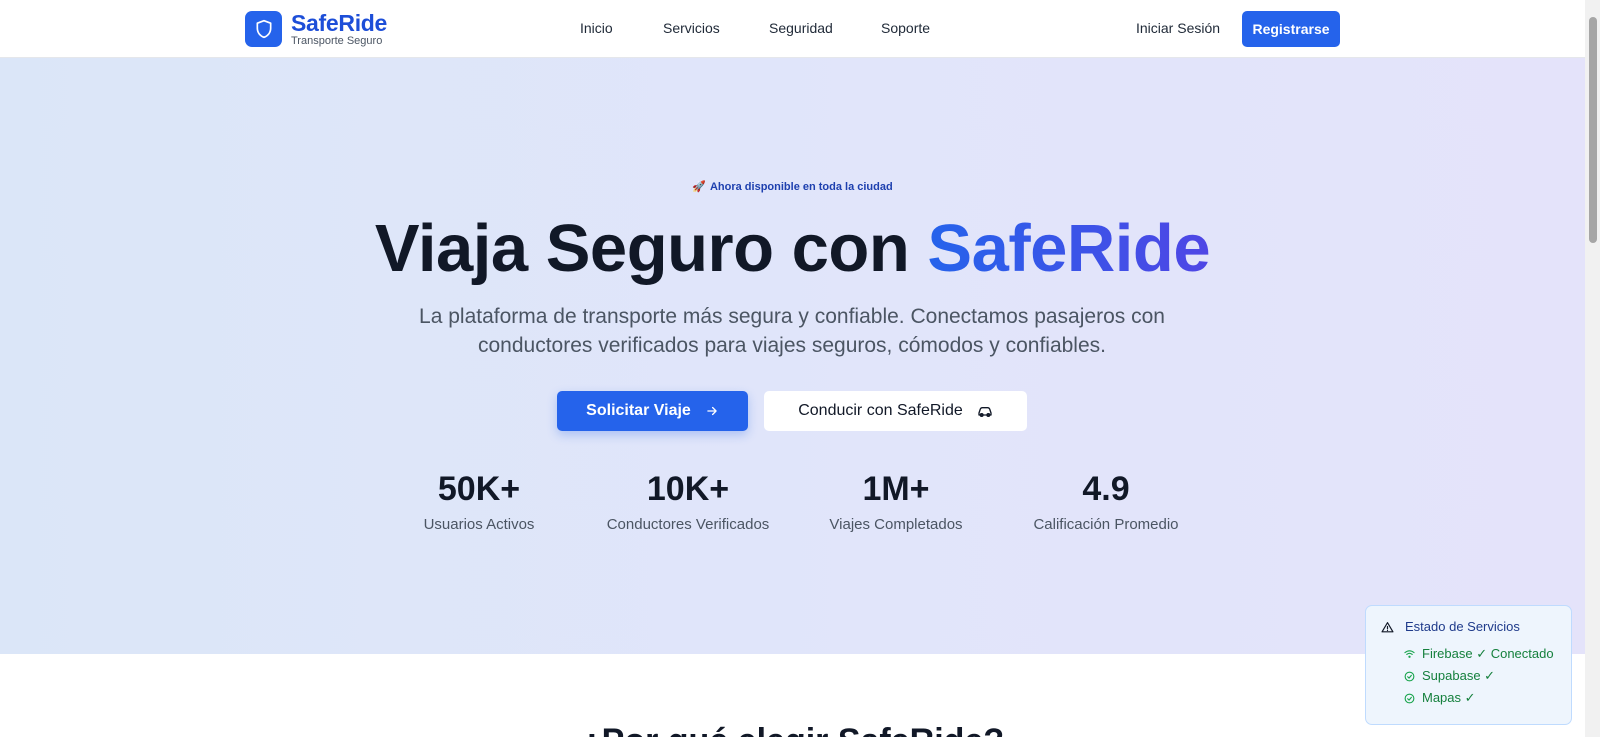 This screenshot has height=737, width=1600. Describe the element at coordinates (691, 28) in the screenshot. I see `nav-item-servicios: Servicios` at that location.